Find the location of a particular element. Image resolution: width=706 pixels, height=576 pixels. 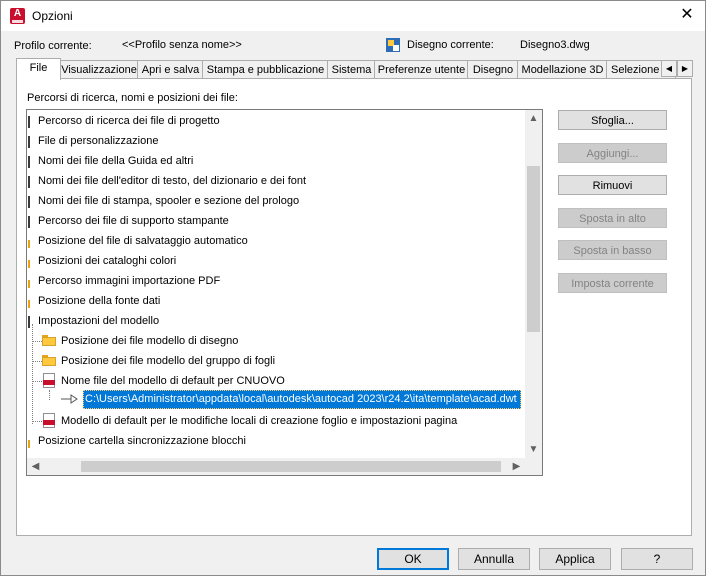

ok-button: OK is located at coordinates (413, 559).